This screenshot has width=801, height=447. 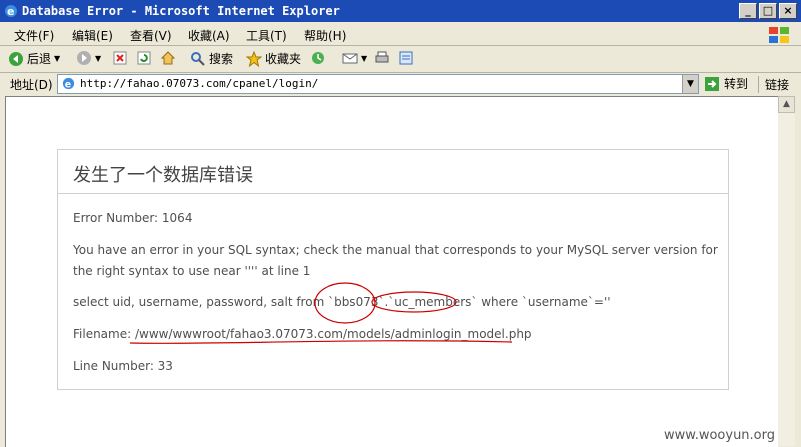 I want to click on red-annotation-marks, so click(x=321, y=313).